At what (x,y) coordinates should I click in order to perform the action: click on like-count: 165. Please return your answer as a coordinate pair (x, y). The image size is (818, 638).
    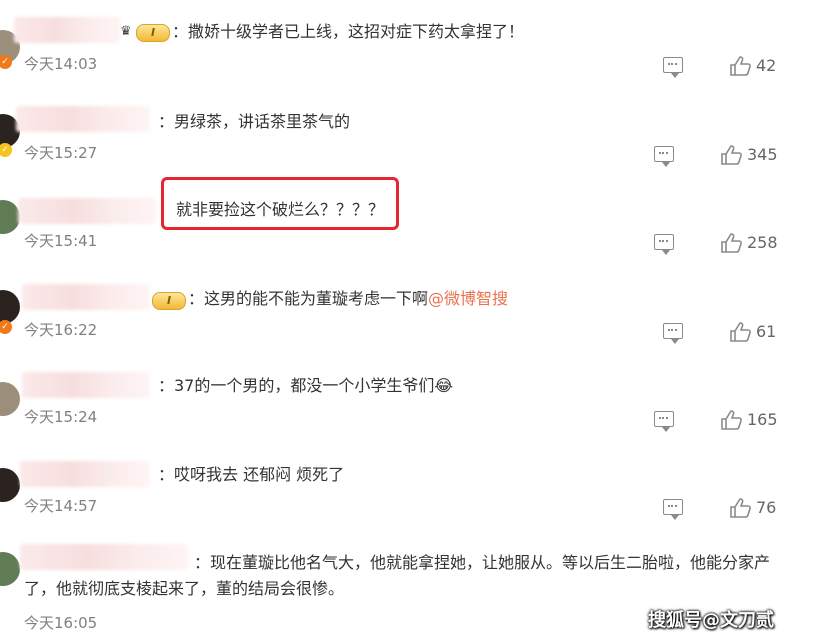
    Looking at the image, I should click on (762, 419).